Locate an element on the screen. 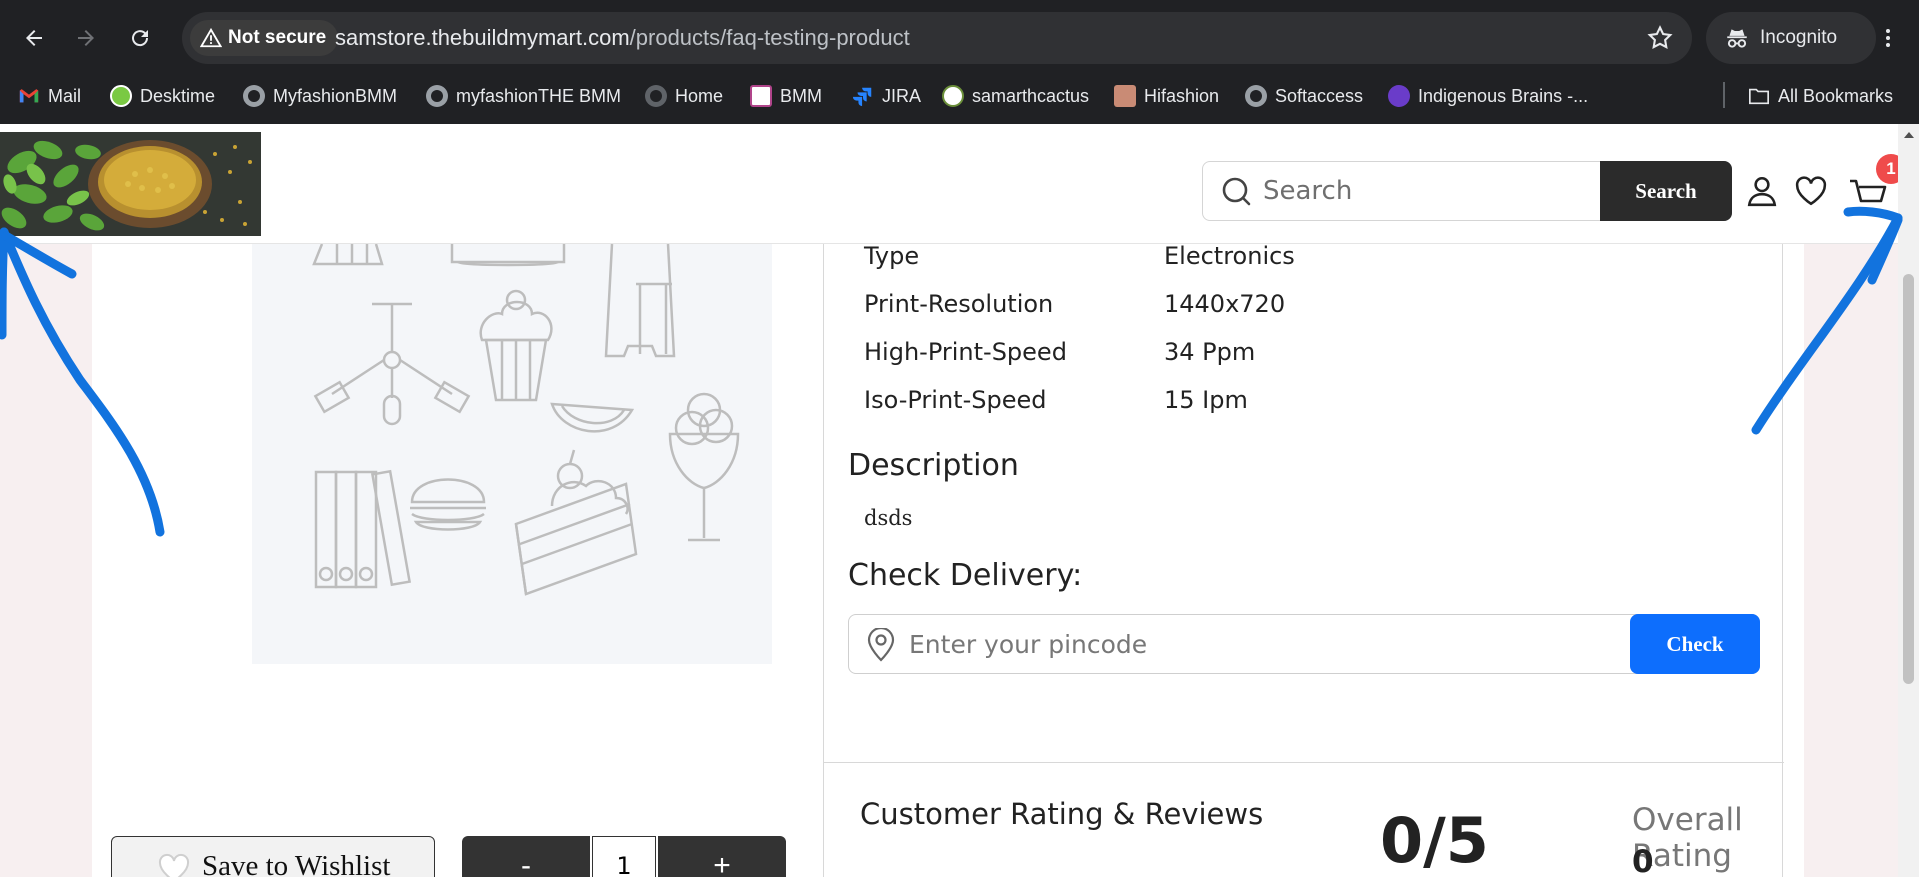 The height and width of the screenshot is (877, 1919). forward-arrow-icon is located at coordinates (86, 38).